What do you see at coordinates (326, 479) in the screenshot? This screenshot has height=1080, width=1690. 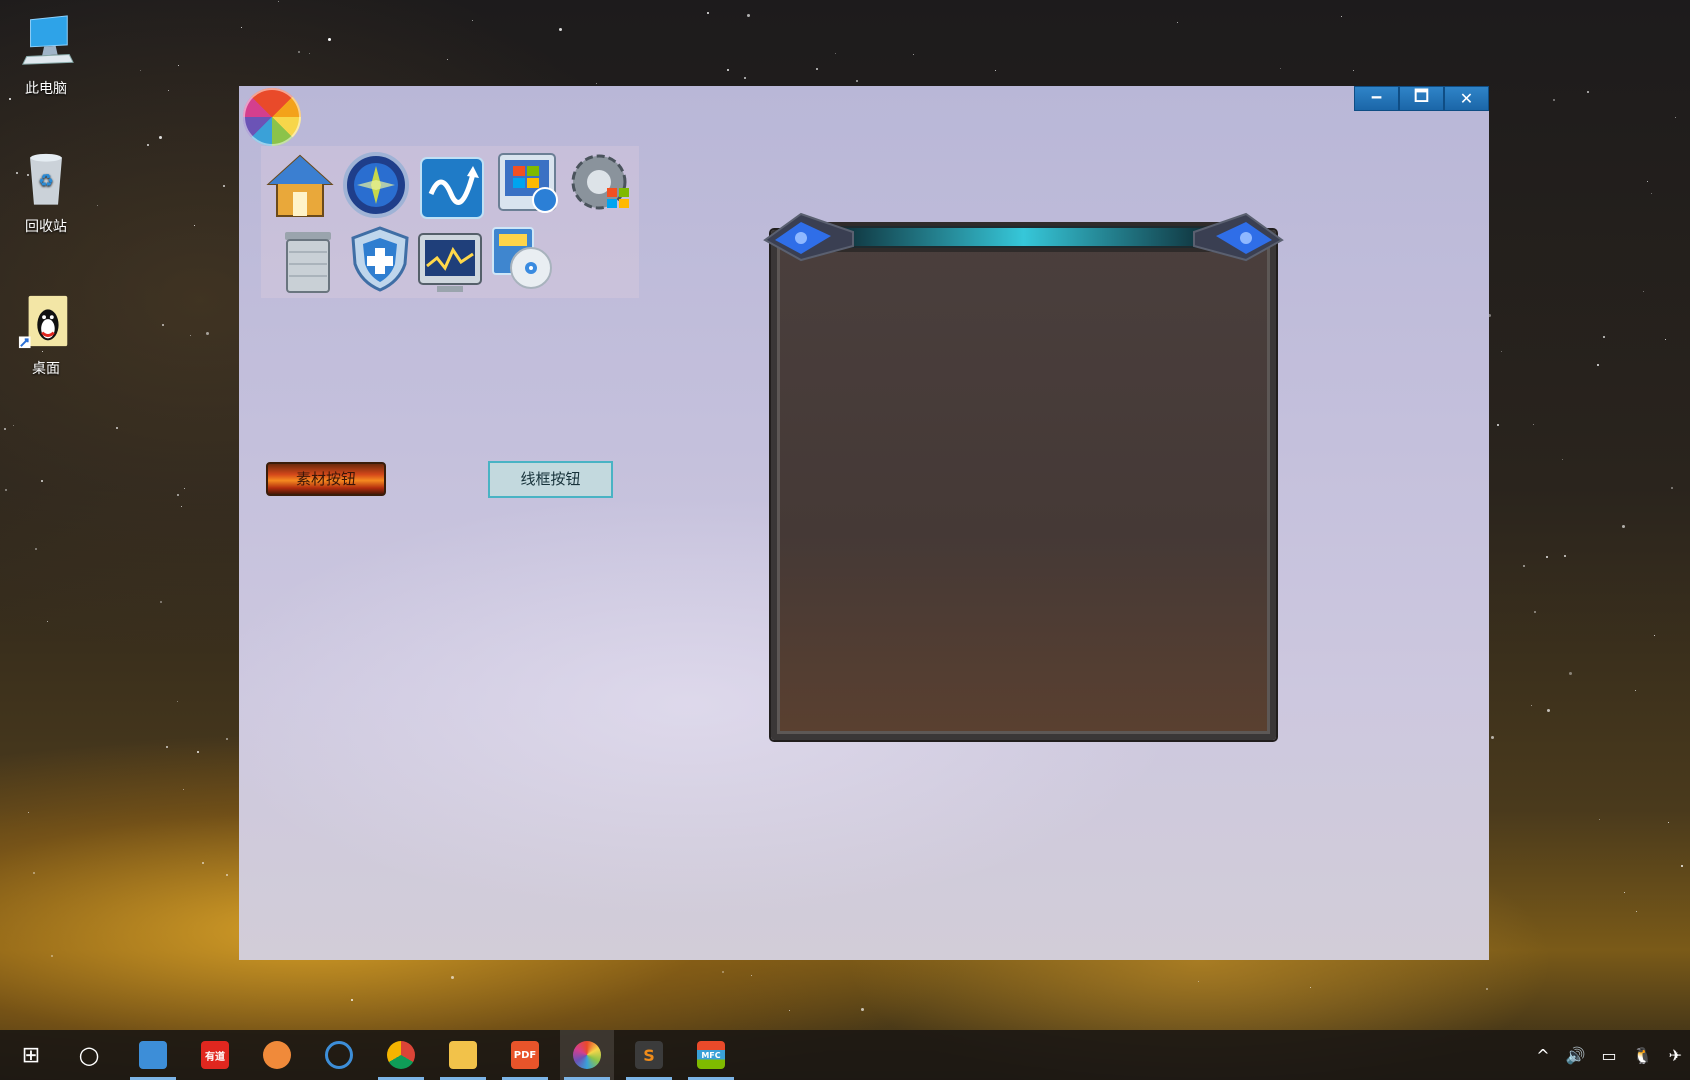 I see `material-button: 素材按钮` at bounding box center [326, 479].